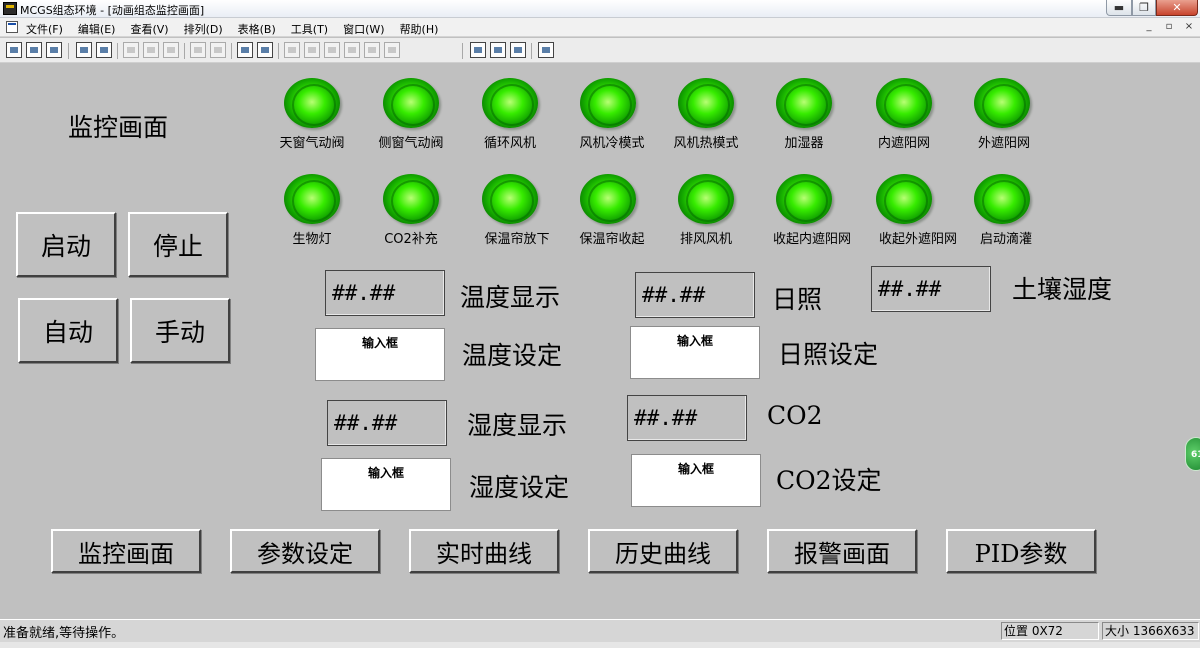  Describe the element at coordinates (180, 330) in the screenshot. I see `manual-mode-button: 手动` at that location.